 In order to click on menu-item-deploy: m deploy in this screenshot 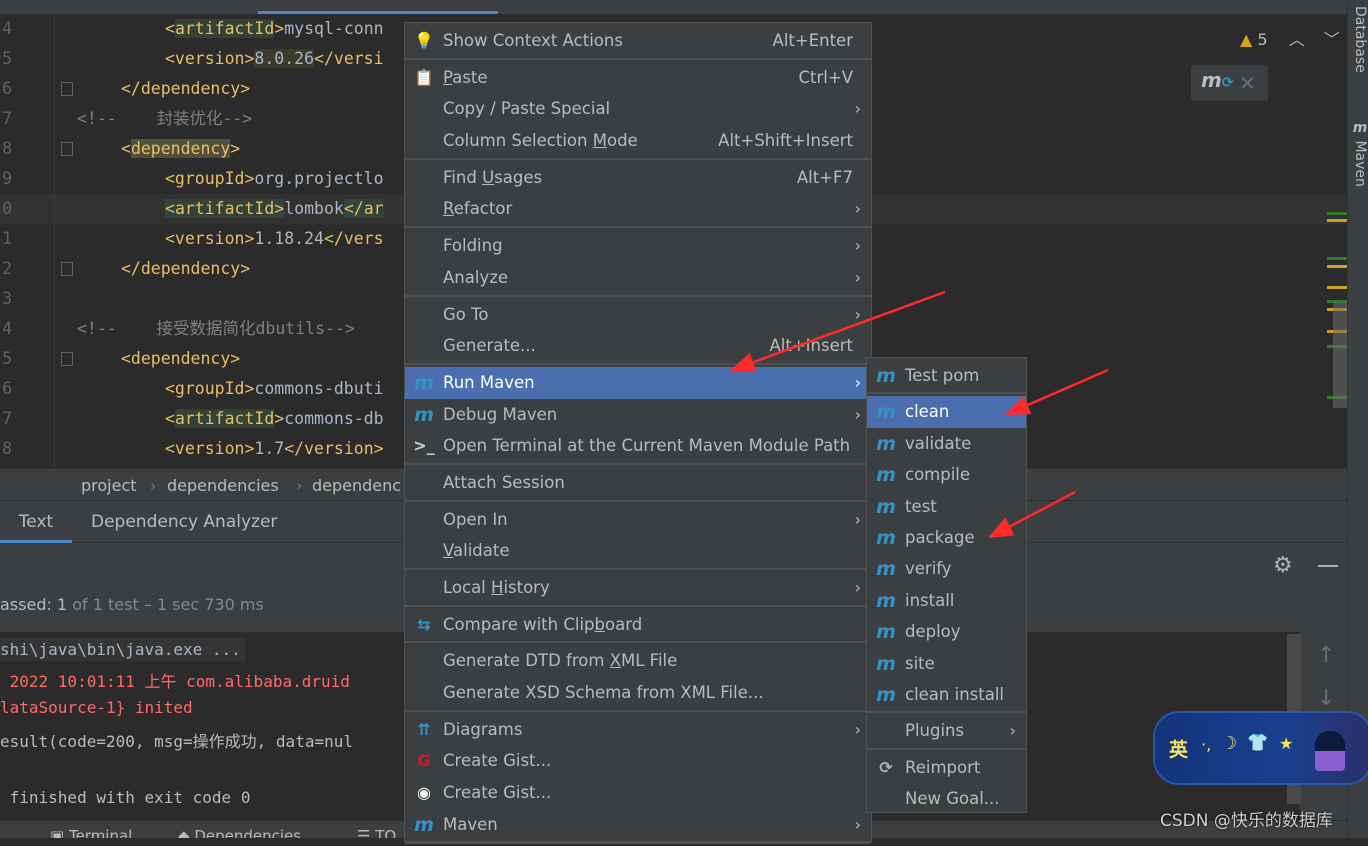, I will do `click(946, 631)`.